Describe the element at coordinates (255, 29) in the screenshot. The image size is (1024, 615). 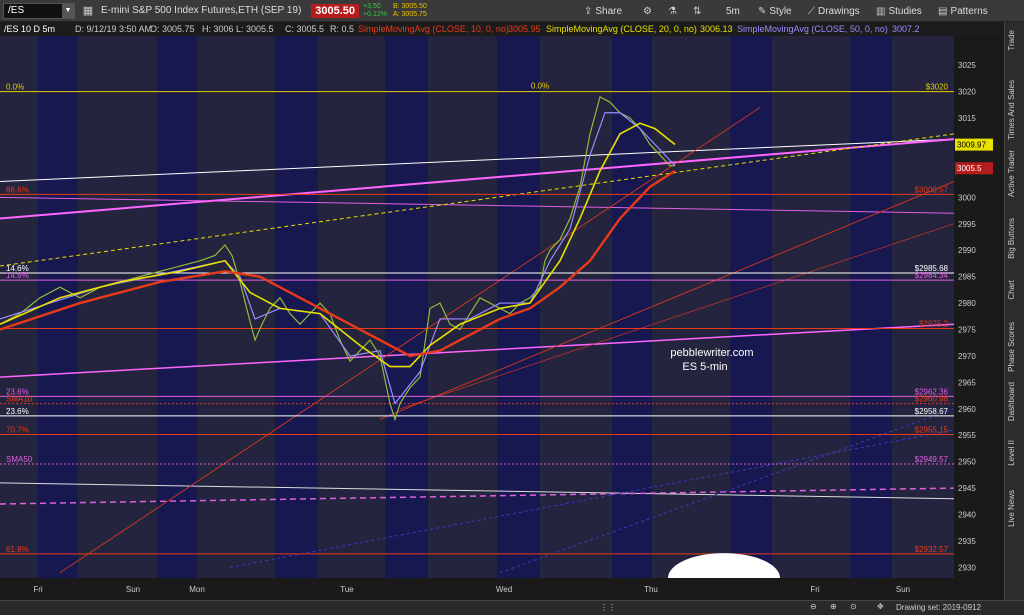
I see `status-low: L: 3005.5` at that location.